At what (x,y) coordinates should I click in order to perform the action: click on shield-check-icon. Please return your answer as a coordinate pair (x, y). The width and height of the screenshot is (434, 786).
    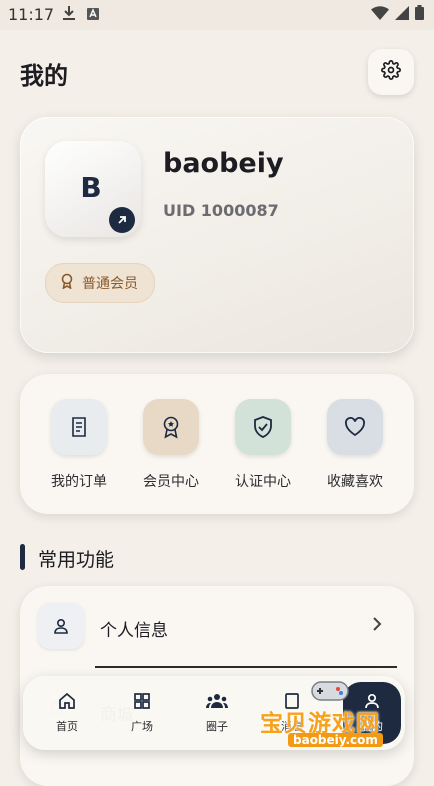
    Looking at the image, I should click on (263, 427).